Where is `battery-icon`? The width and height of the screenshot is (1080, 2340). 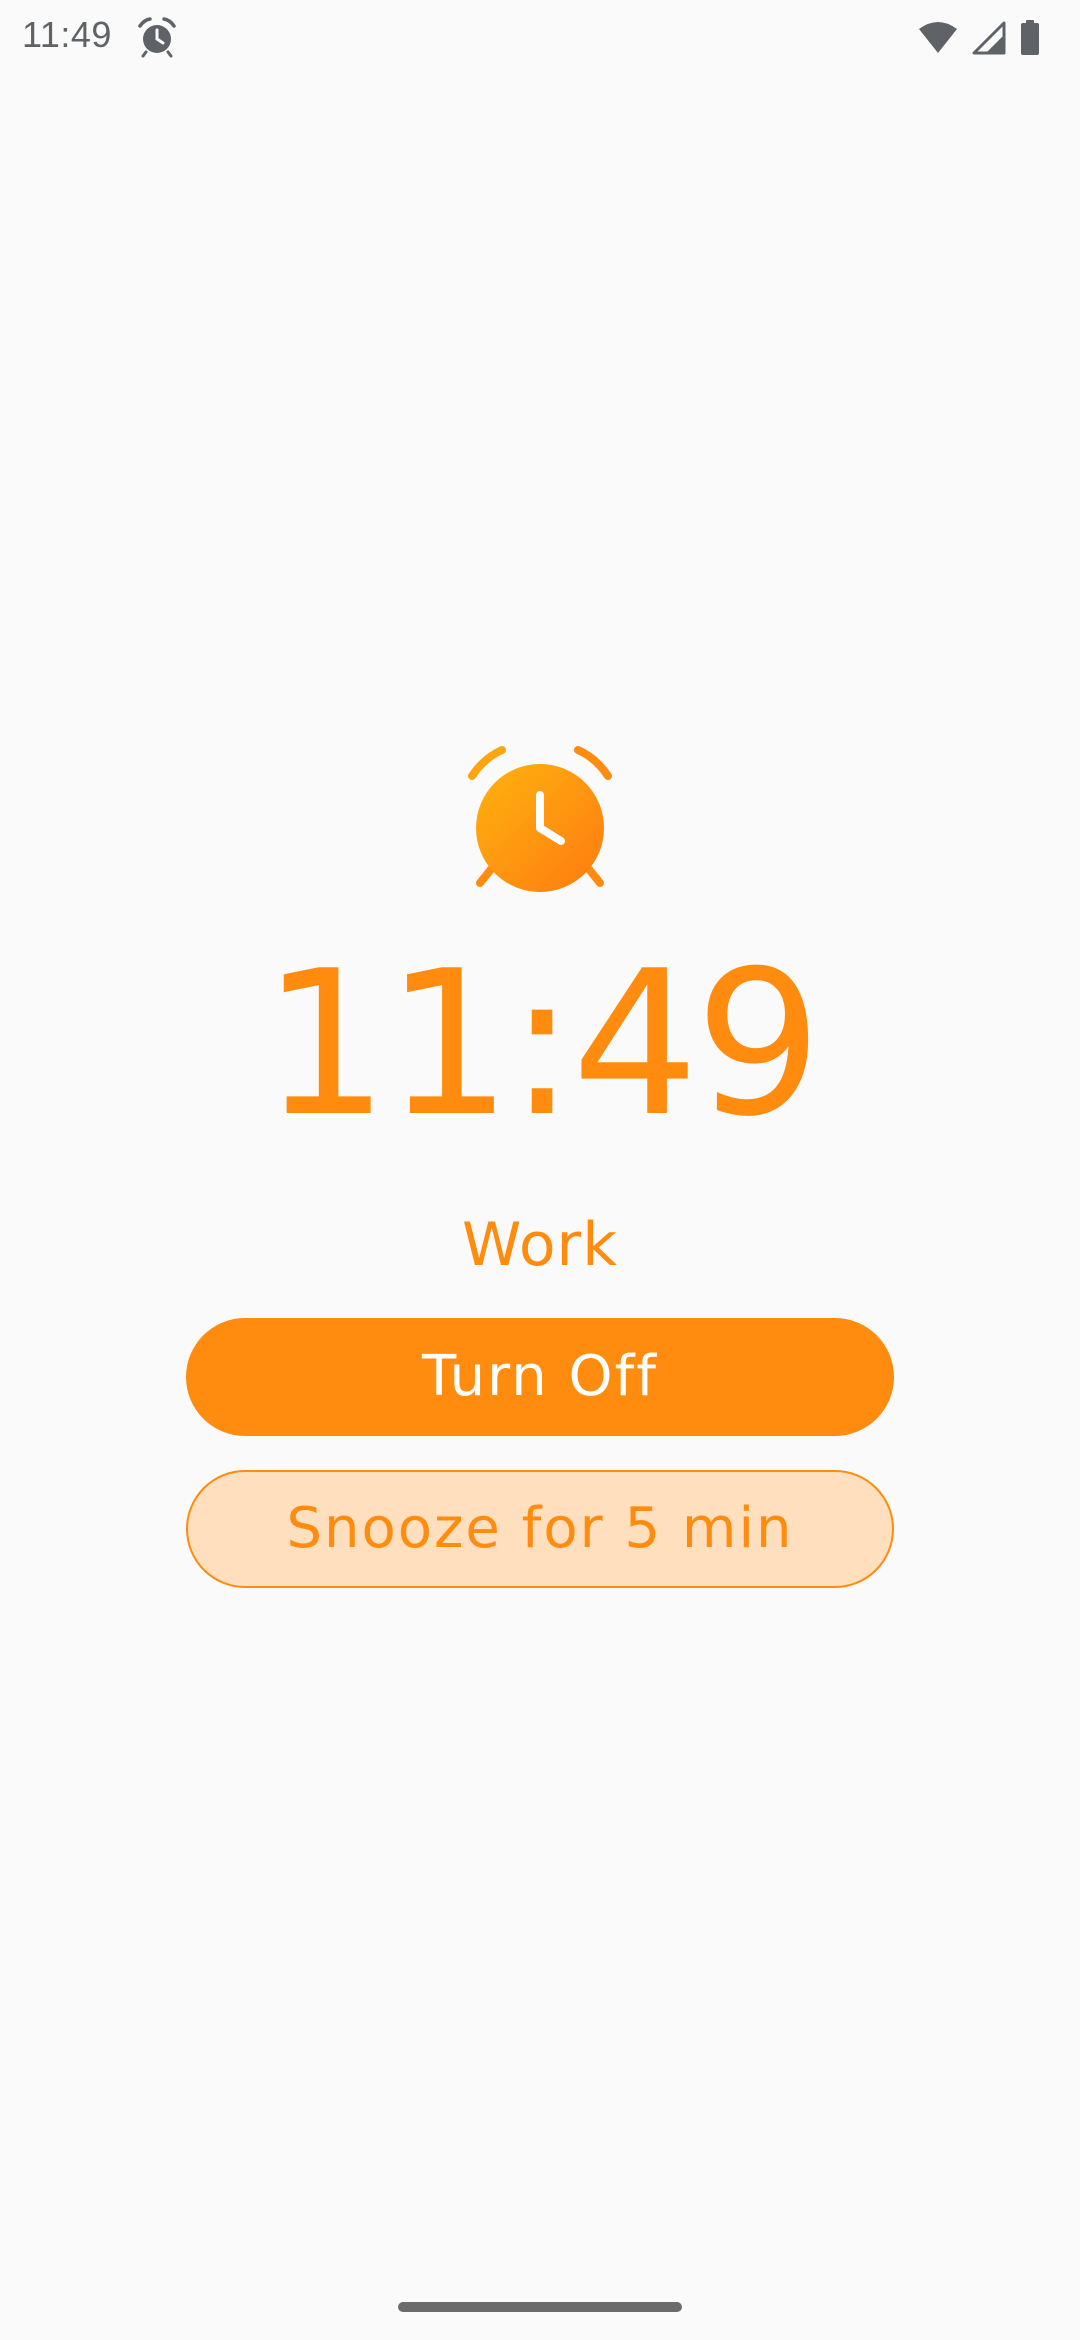
battery-icon is located at coordinates (1030, 38).